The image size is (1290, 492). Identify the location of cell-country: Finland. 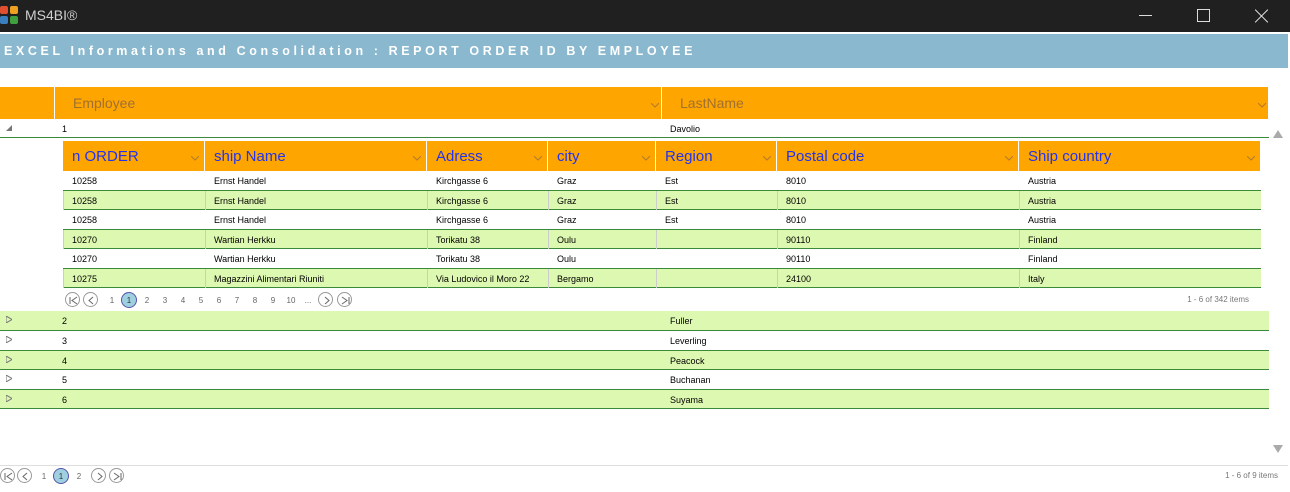
(1043, 239).